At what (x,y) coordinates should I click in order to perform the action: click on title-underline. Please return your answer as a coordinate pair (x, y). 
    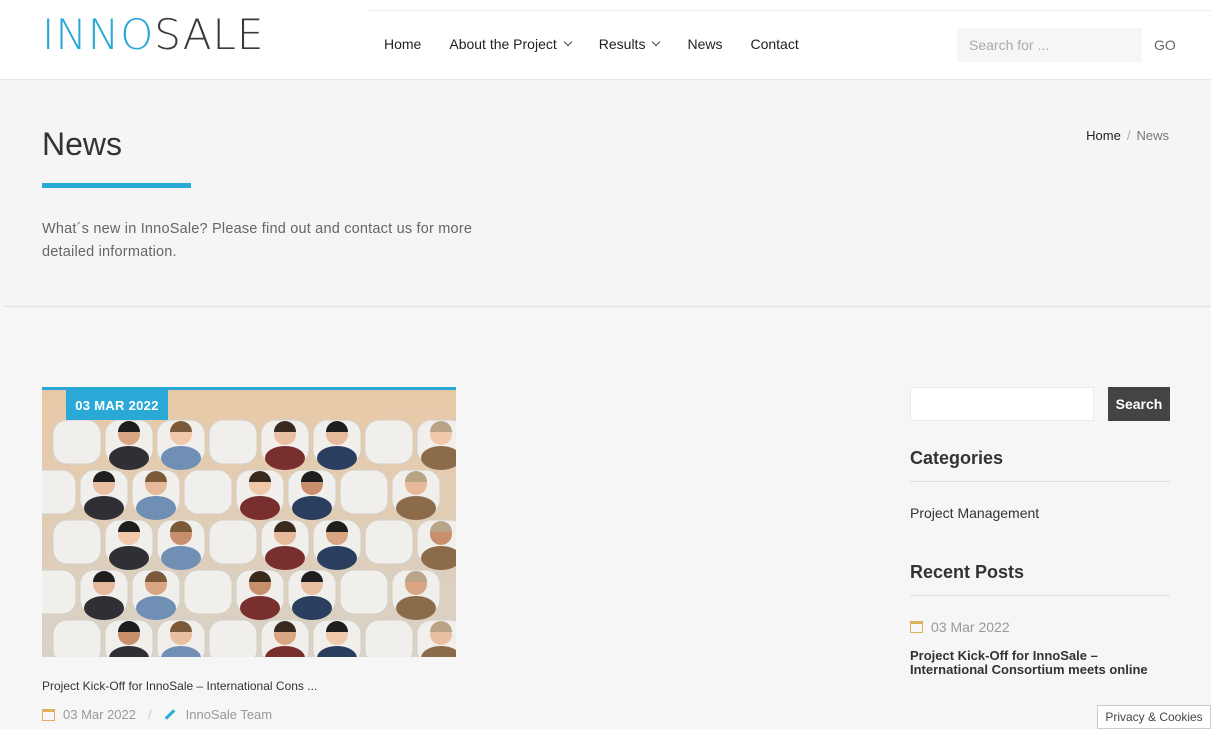
    Looking at the image, I should click on (116, 185).